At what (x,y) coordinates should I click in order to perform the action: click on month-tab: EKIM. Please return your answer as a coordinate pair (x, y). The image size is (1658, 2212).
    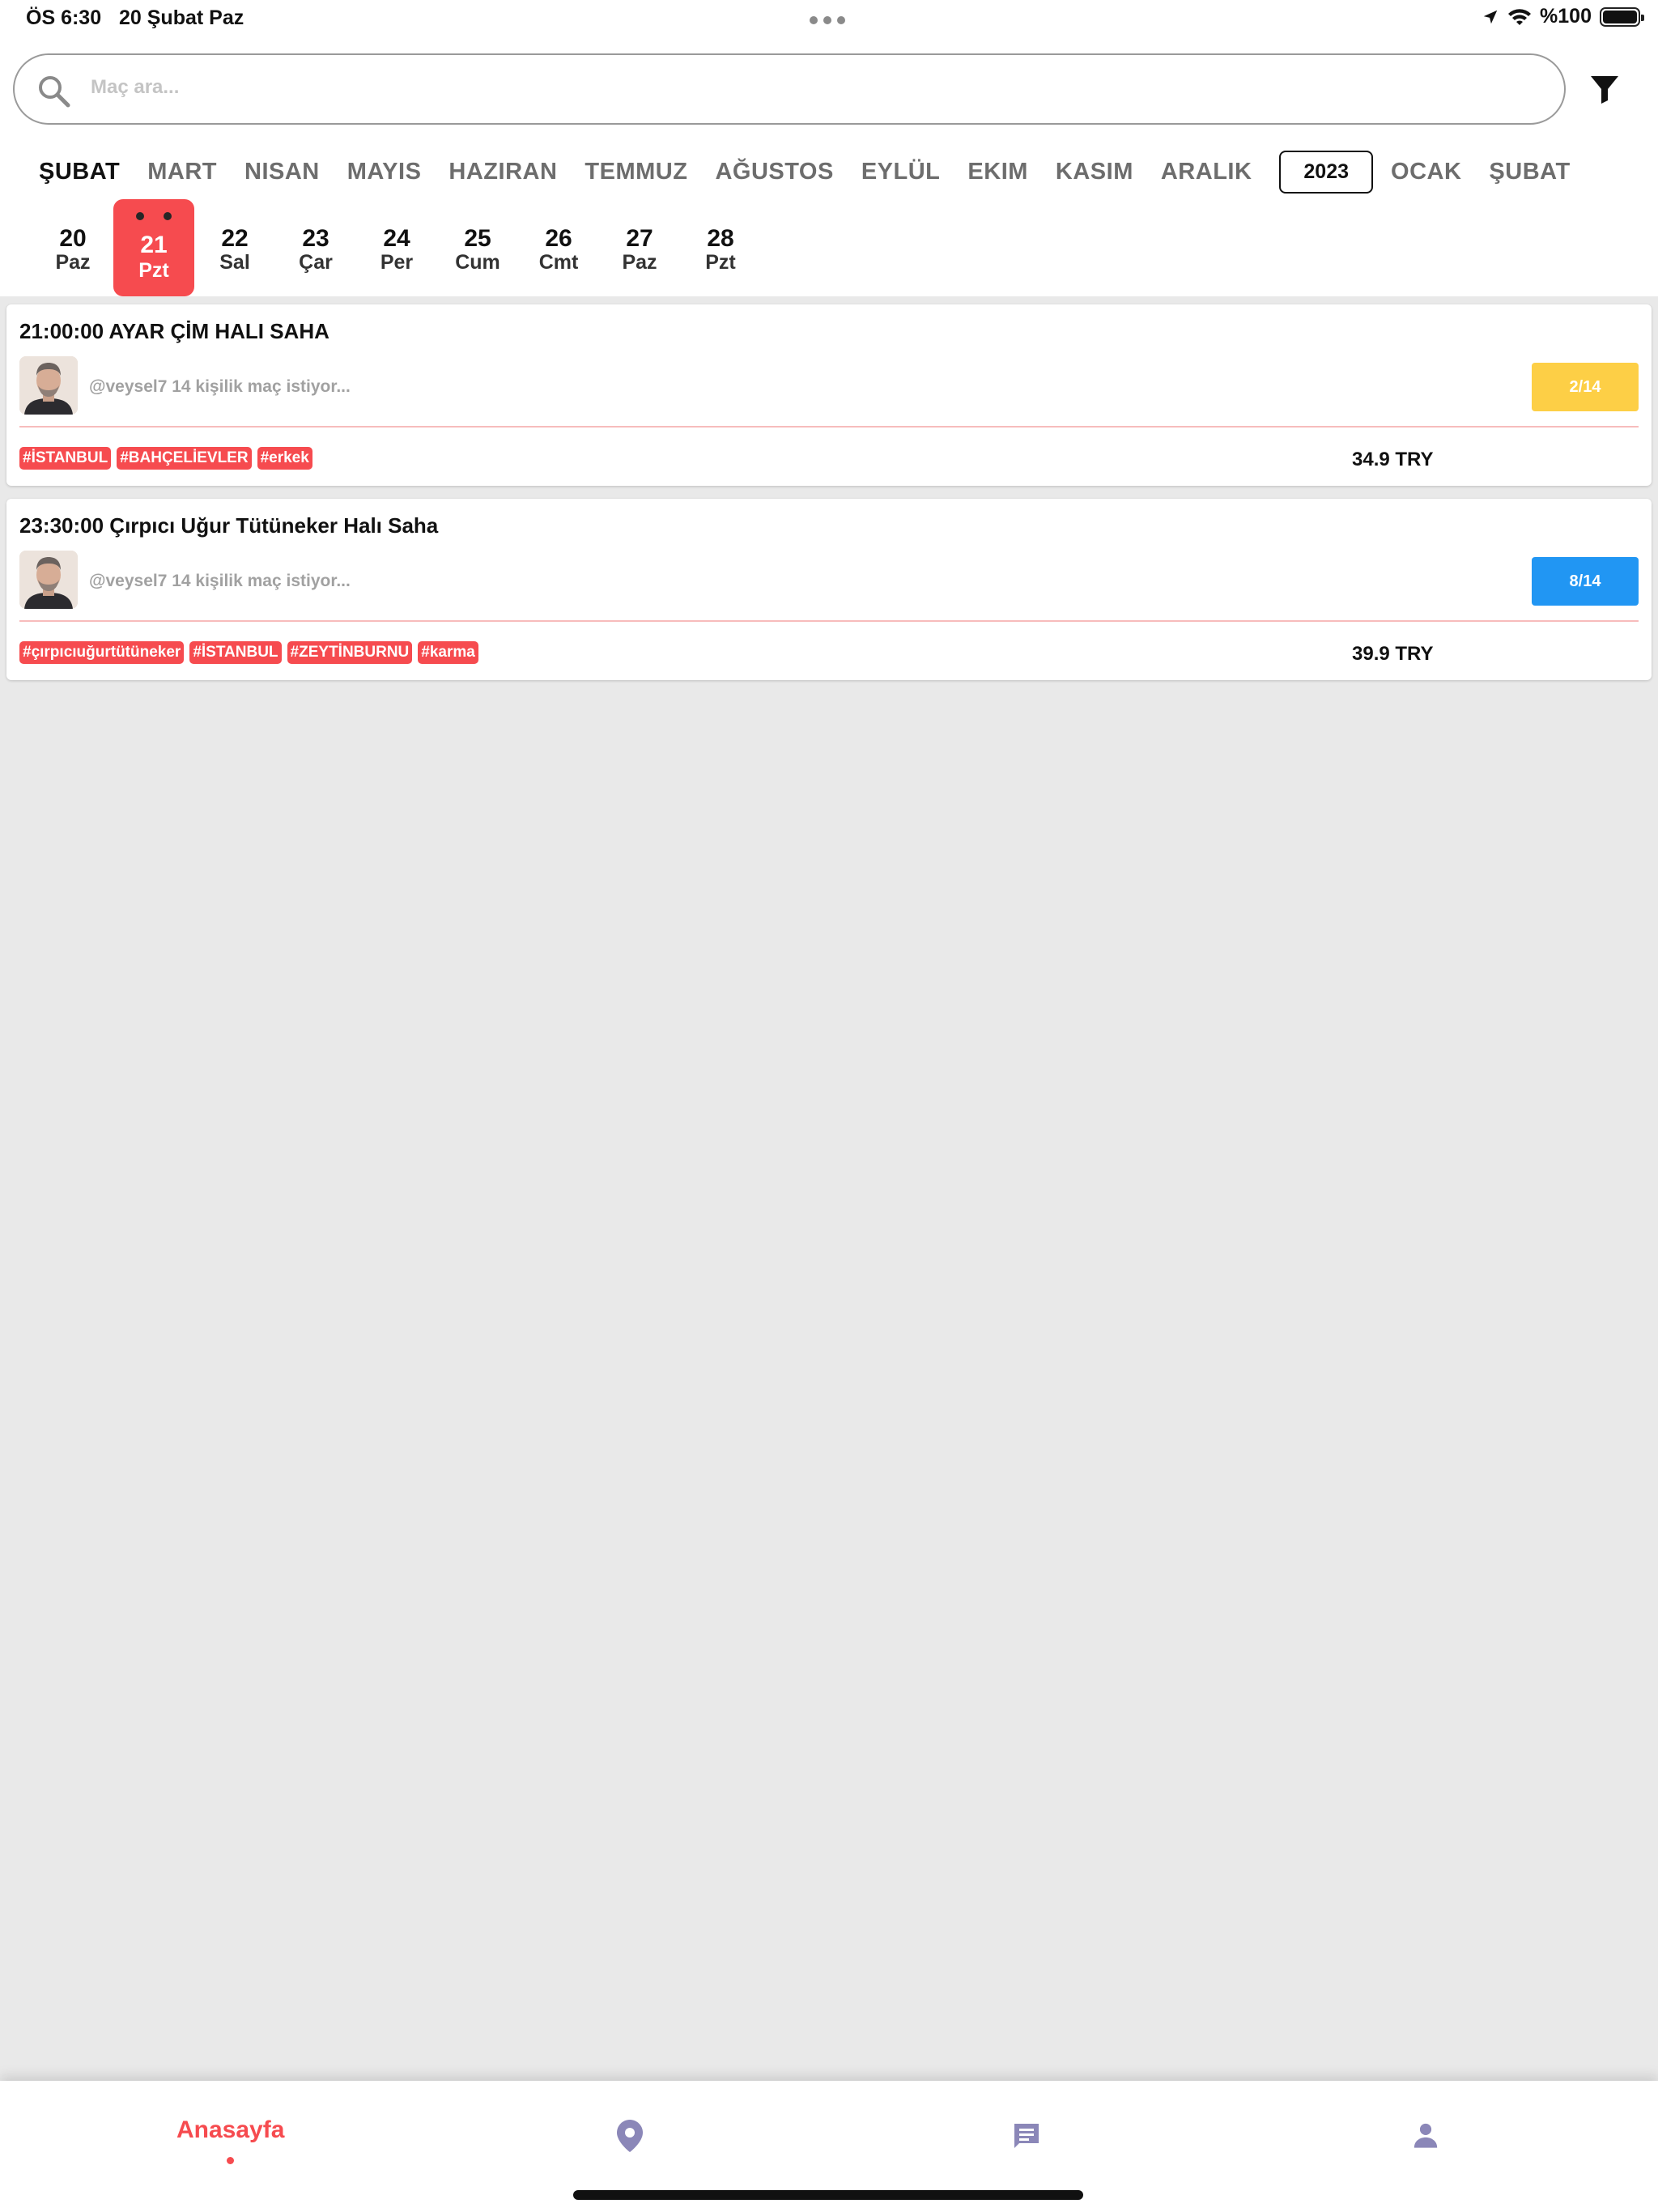
    Looking at the image, I should click on (997, 172).